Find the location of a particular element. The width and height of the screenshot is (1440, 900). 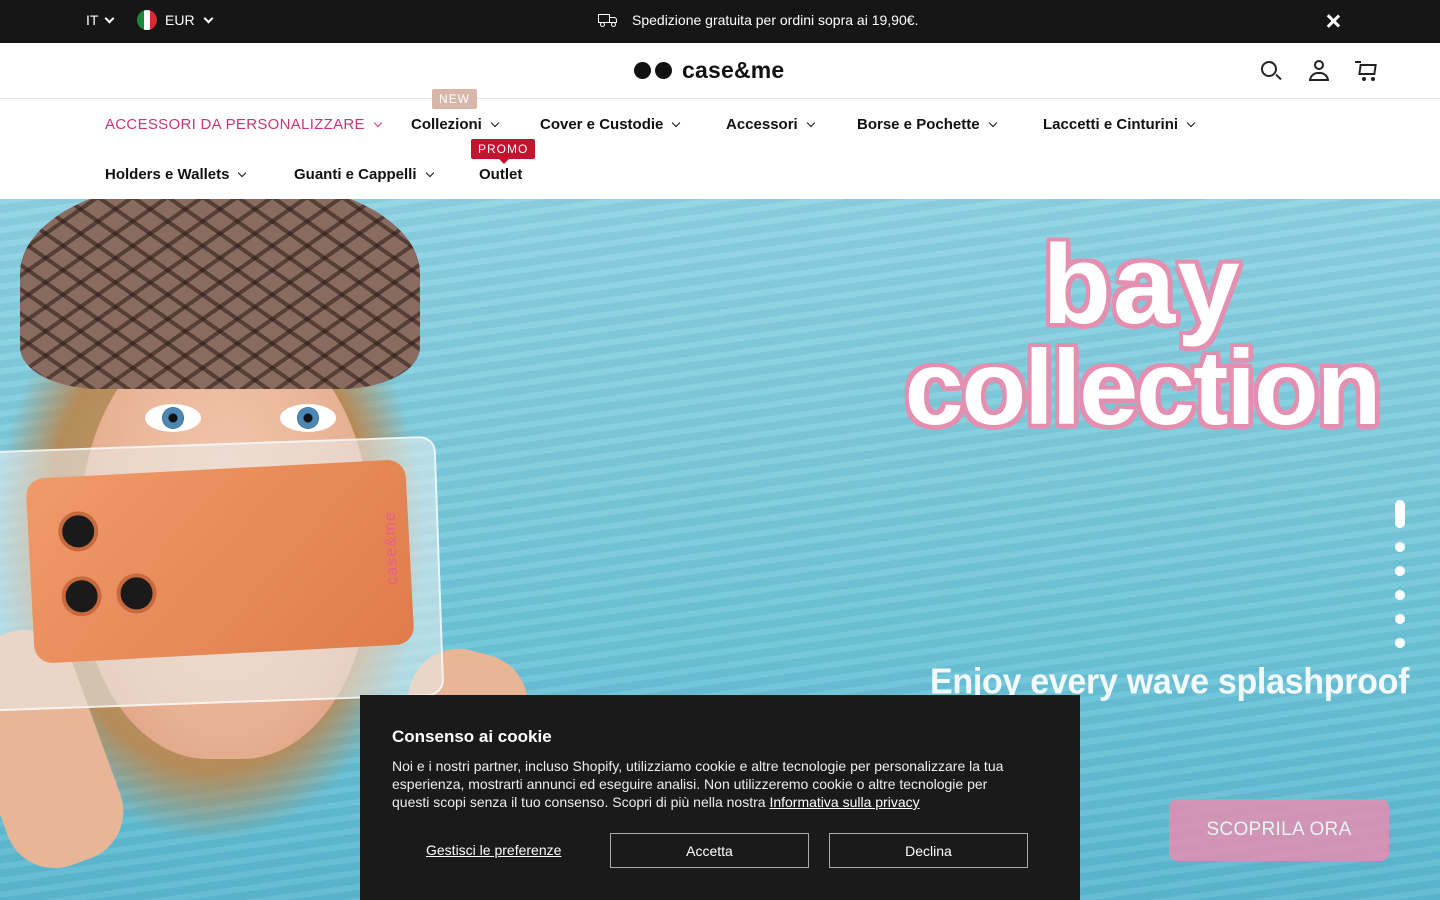

italy-flag-icon is located at coordinates (147, 20).